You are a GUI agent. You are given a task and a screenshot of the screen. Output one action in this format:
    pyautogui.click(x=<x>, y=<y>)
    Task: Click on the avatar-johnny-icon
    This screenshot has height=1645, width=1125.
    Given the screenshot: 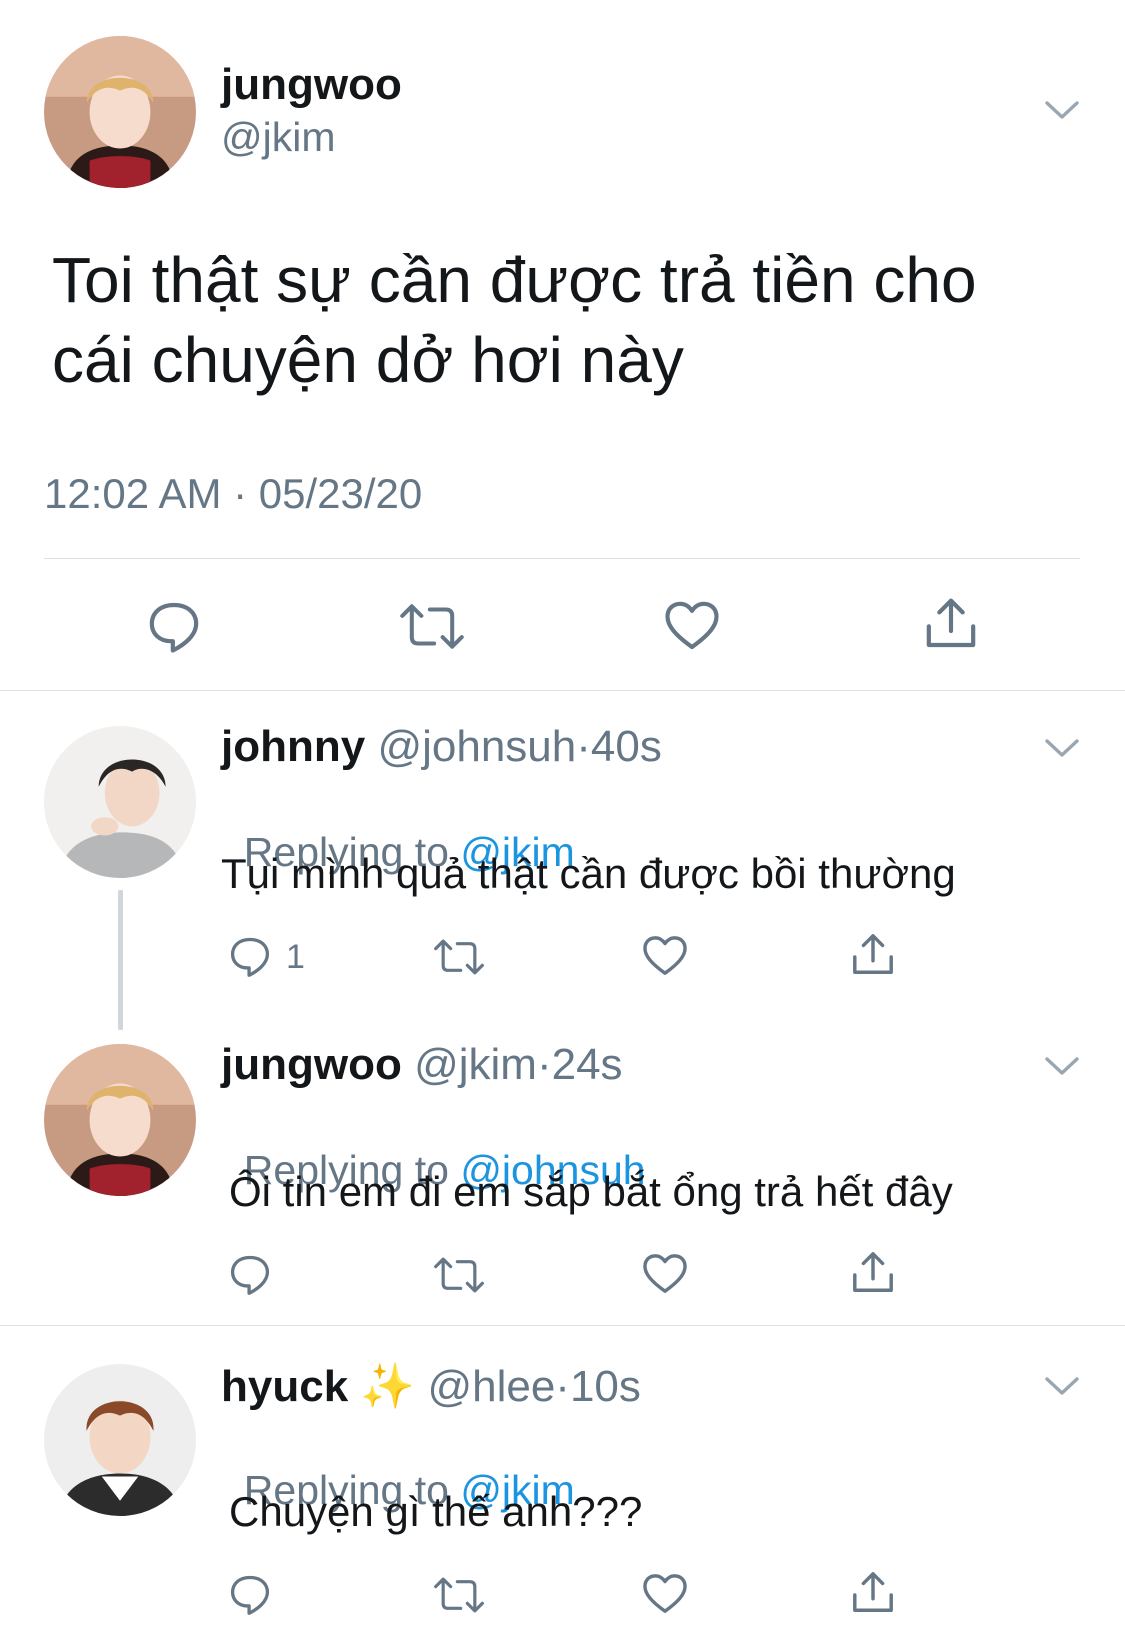 What is the action you would take?
    pyautogui.click(x=120, y=802)
    